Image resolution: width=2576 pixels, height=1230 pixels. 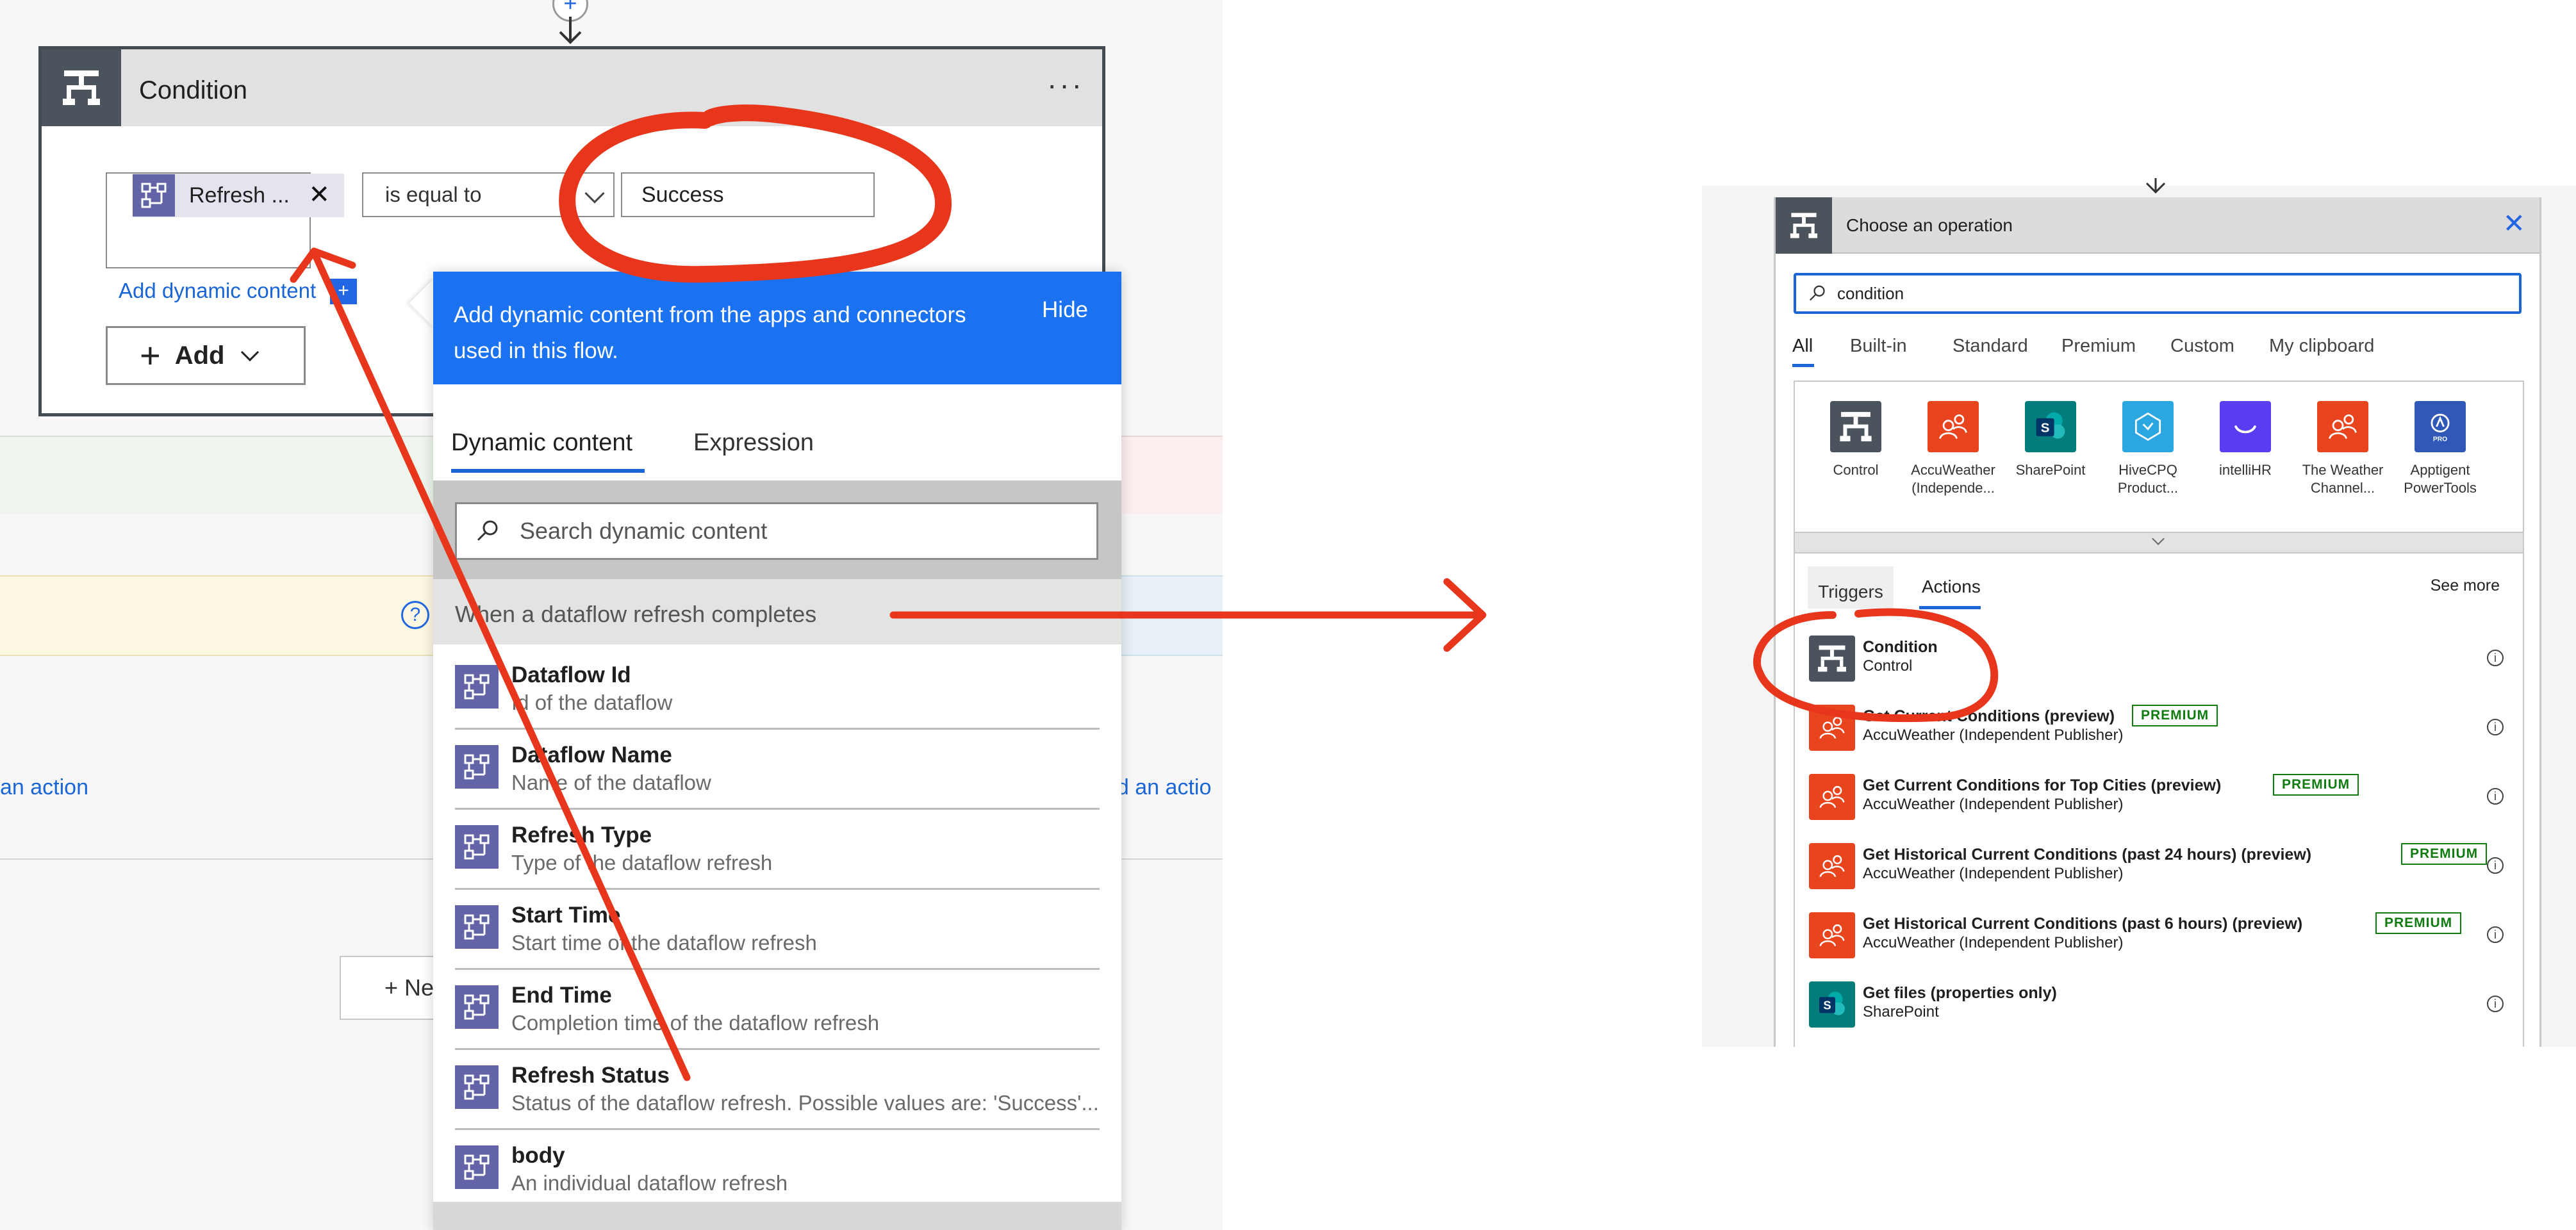 I want to click on tab-all: All, so click(x=1802, y=346).